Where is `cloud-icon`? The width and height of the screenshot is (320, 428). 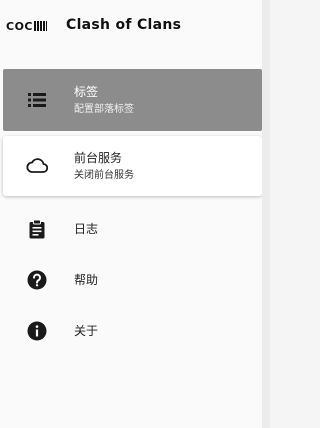 cloud-icon is located at coordinates (37, 166).